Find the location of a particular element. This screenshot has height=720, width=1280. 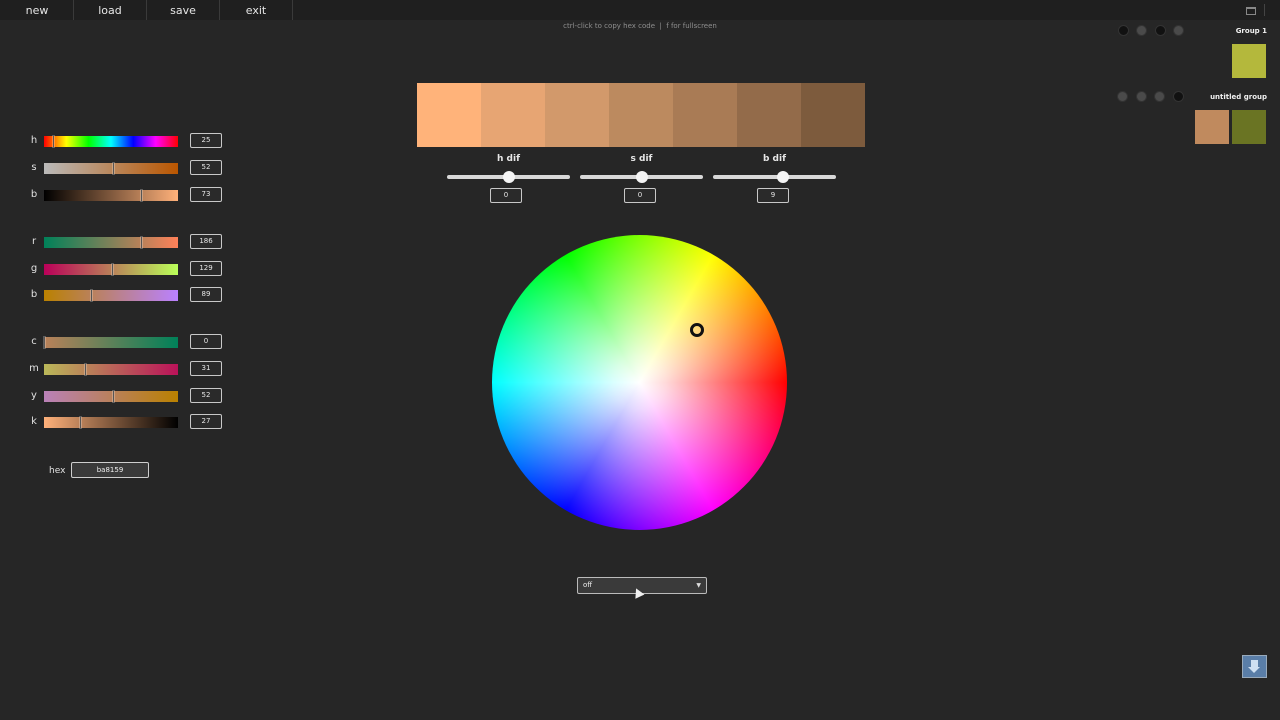

blue-slider-thumb is located at coordinates (91, 295).